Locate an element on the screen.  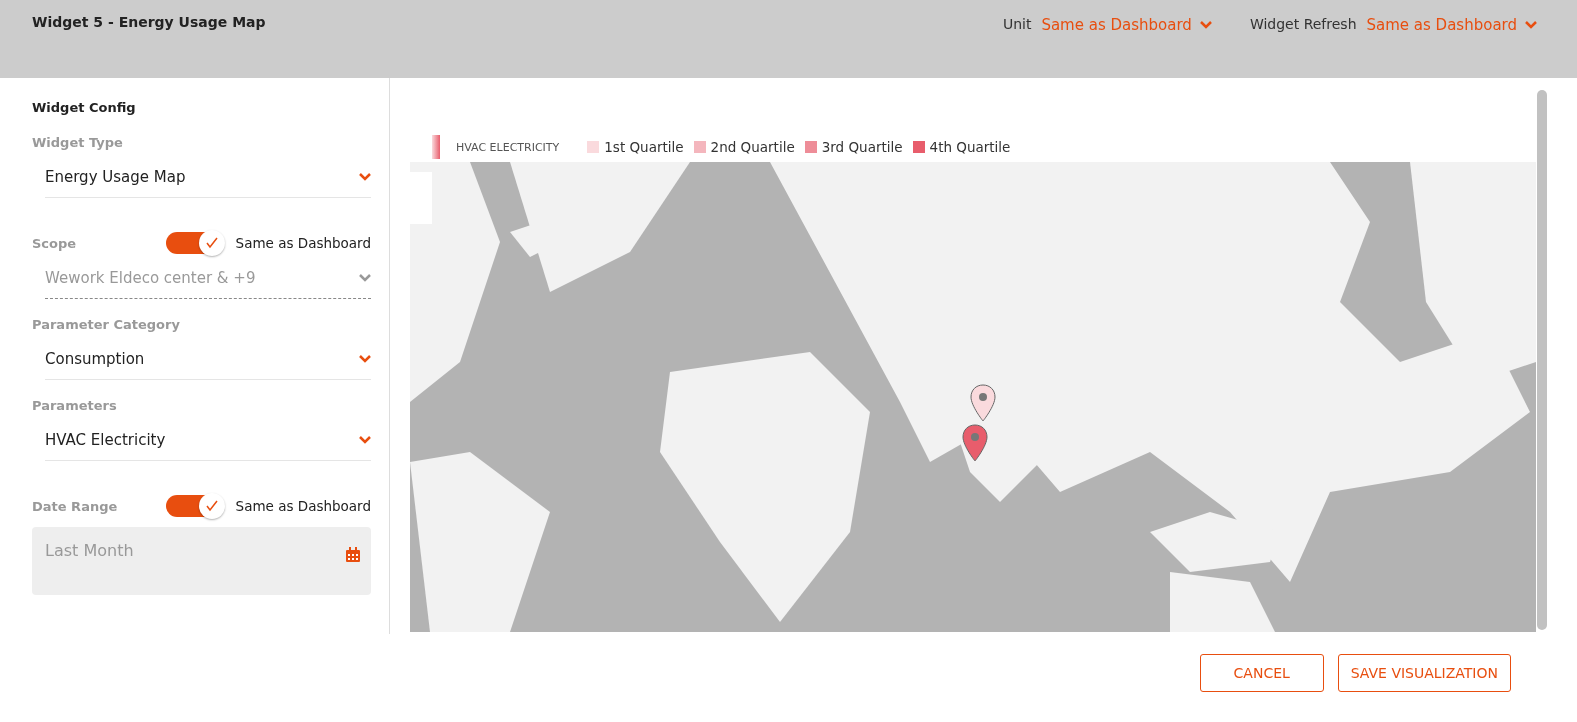
legend-item: 4th Quartile is located at coordinates (961, 147).